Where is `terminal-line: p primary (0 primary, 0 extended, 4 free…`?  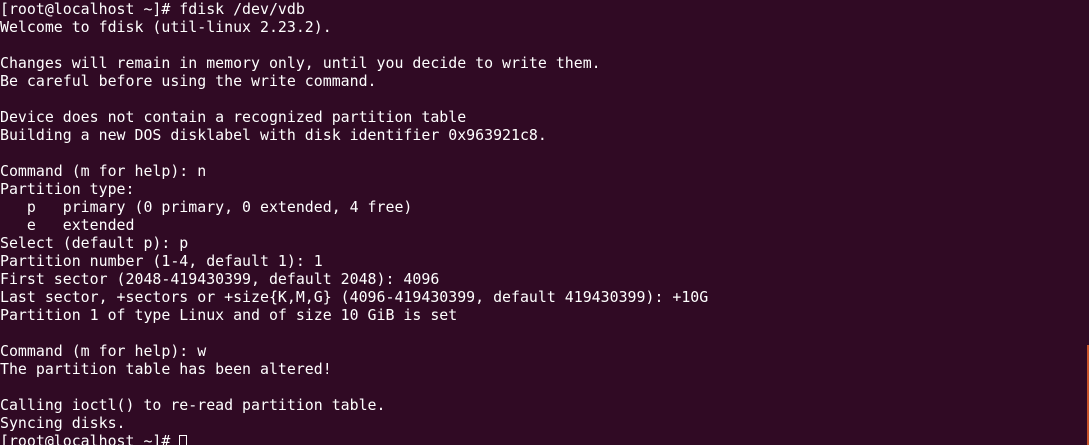 terminal-line: p primary (0 primary, 0 extended, 4 free… is located at coordinates (206, 207).